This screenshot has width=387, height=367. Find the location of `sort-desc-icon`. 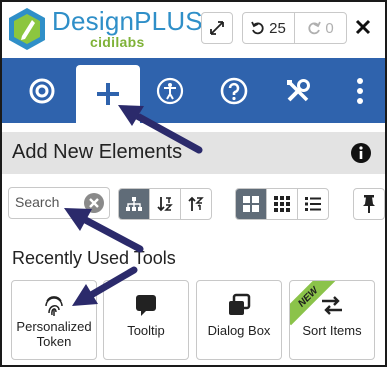

sort-desc-icon is located at coordinates (165, 204).